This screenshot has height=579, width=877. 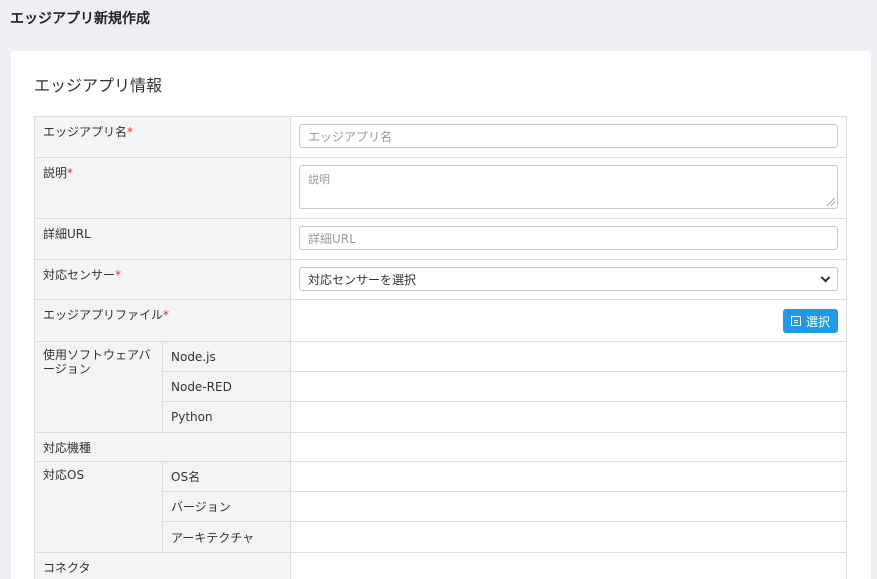 I want to click on label-software-version: 使用ソフトウェアバージョン, so click(x=99, y=387).